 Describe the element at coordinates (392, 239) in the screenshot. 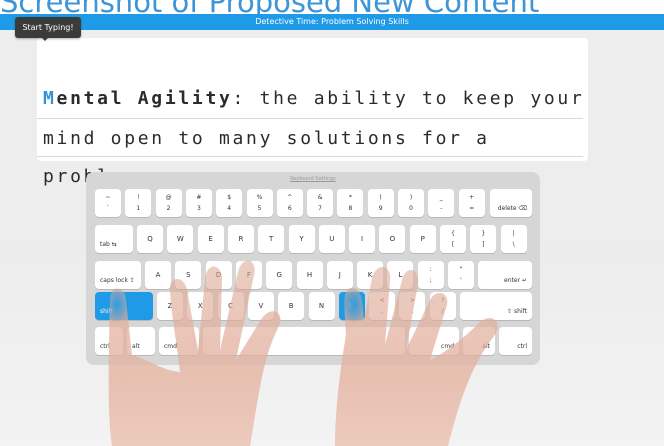

I see `key-o: O` at that location.